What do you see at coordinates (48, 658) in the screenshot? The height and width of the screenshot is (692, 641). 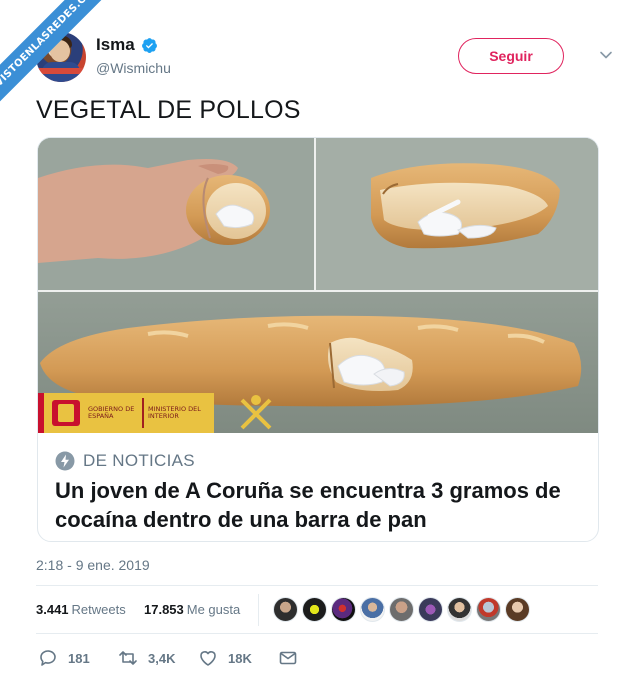 I see `reply-icon` at bounding box center [48, 658].